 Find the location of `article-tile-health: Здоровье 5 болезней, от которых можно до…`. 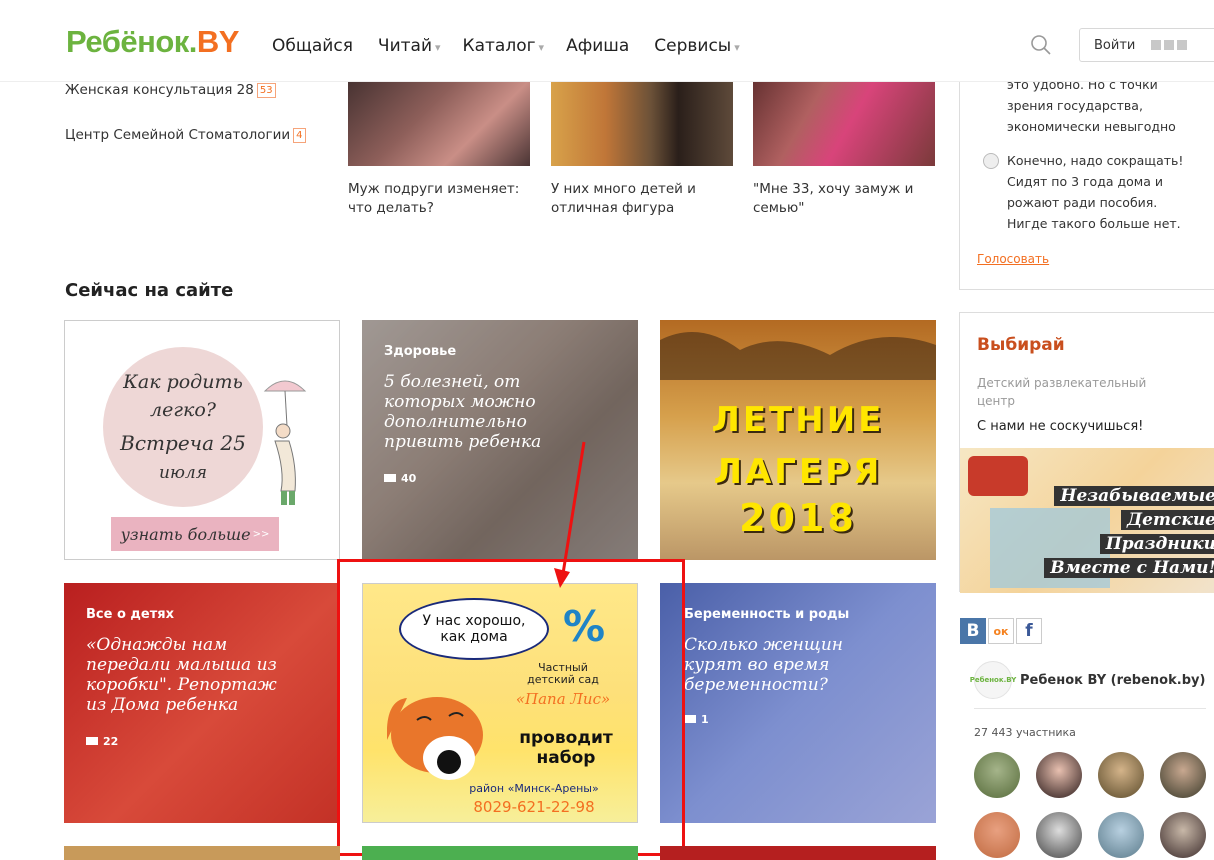

article-tile-health: Здоровье 5 болезней, от которых можно до… is located at coordinates (500, 440).